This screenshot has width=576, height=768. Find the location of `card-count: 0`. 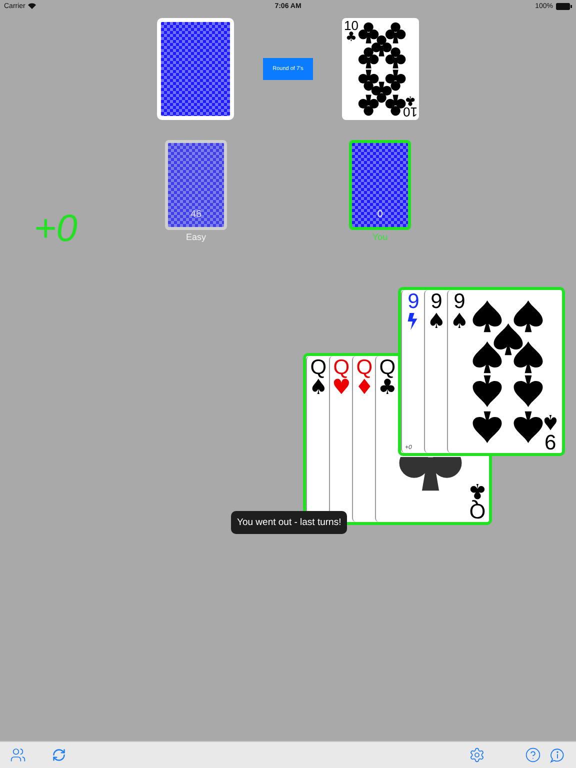

card-count: 0 is located at coordinates (380, 214).